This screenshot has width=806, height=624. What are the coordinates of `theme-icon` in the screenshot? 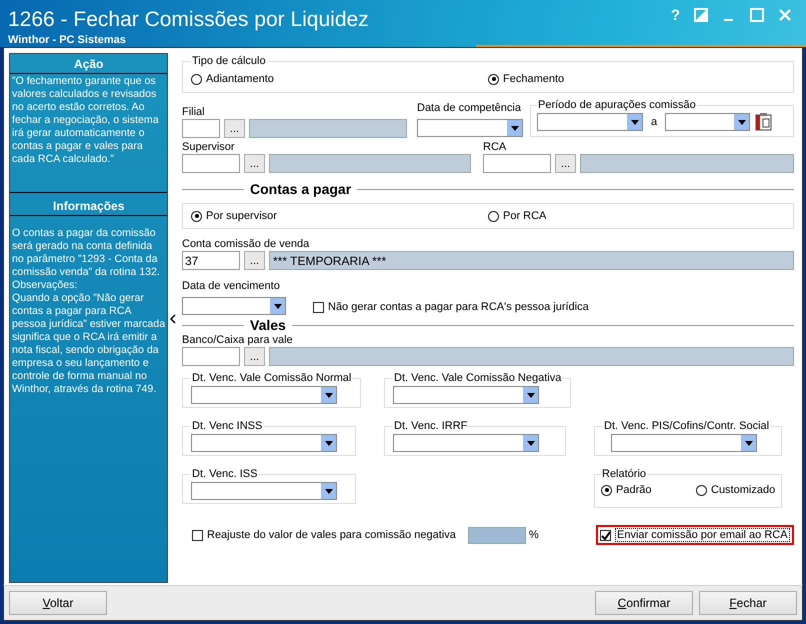 It's located at (701, 15).